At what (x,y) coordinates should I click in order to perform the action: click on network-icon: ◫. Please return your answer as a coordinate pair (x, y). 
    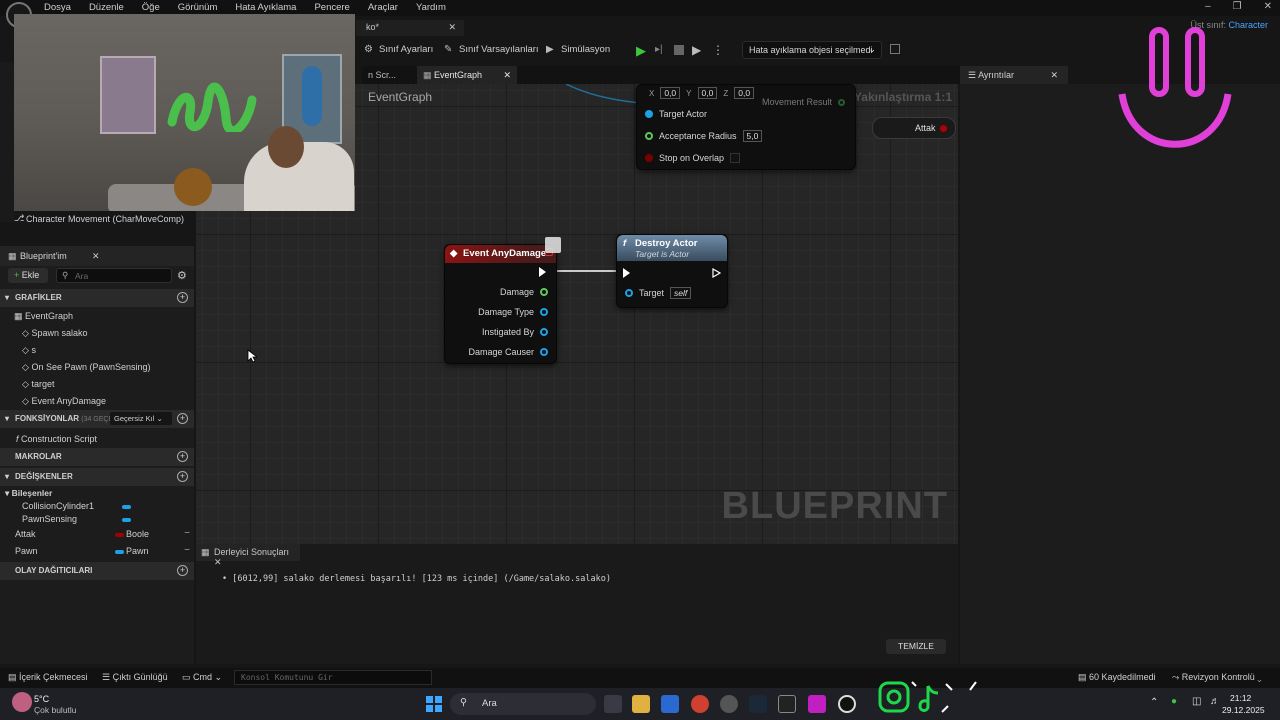
    Looking at the image, I should click on (1196, 701).